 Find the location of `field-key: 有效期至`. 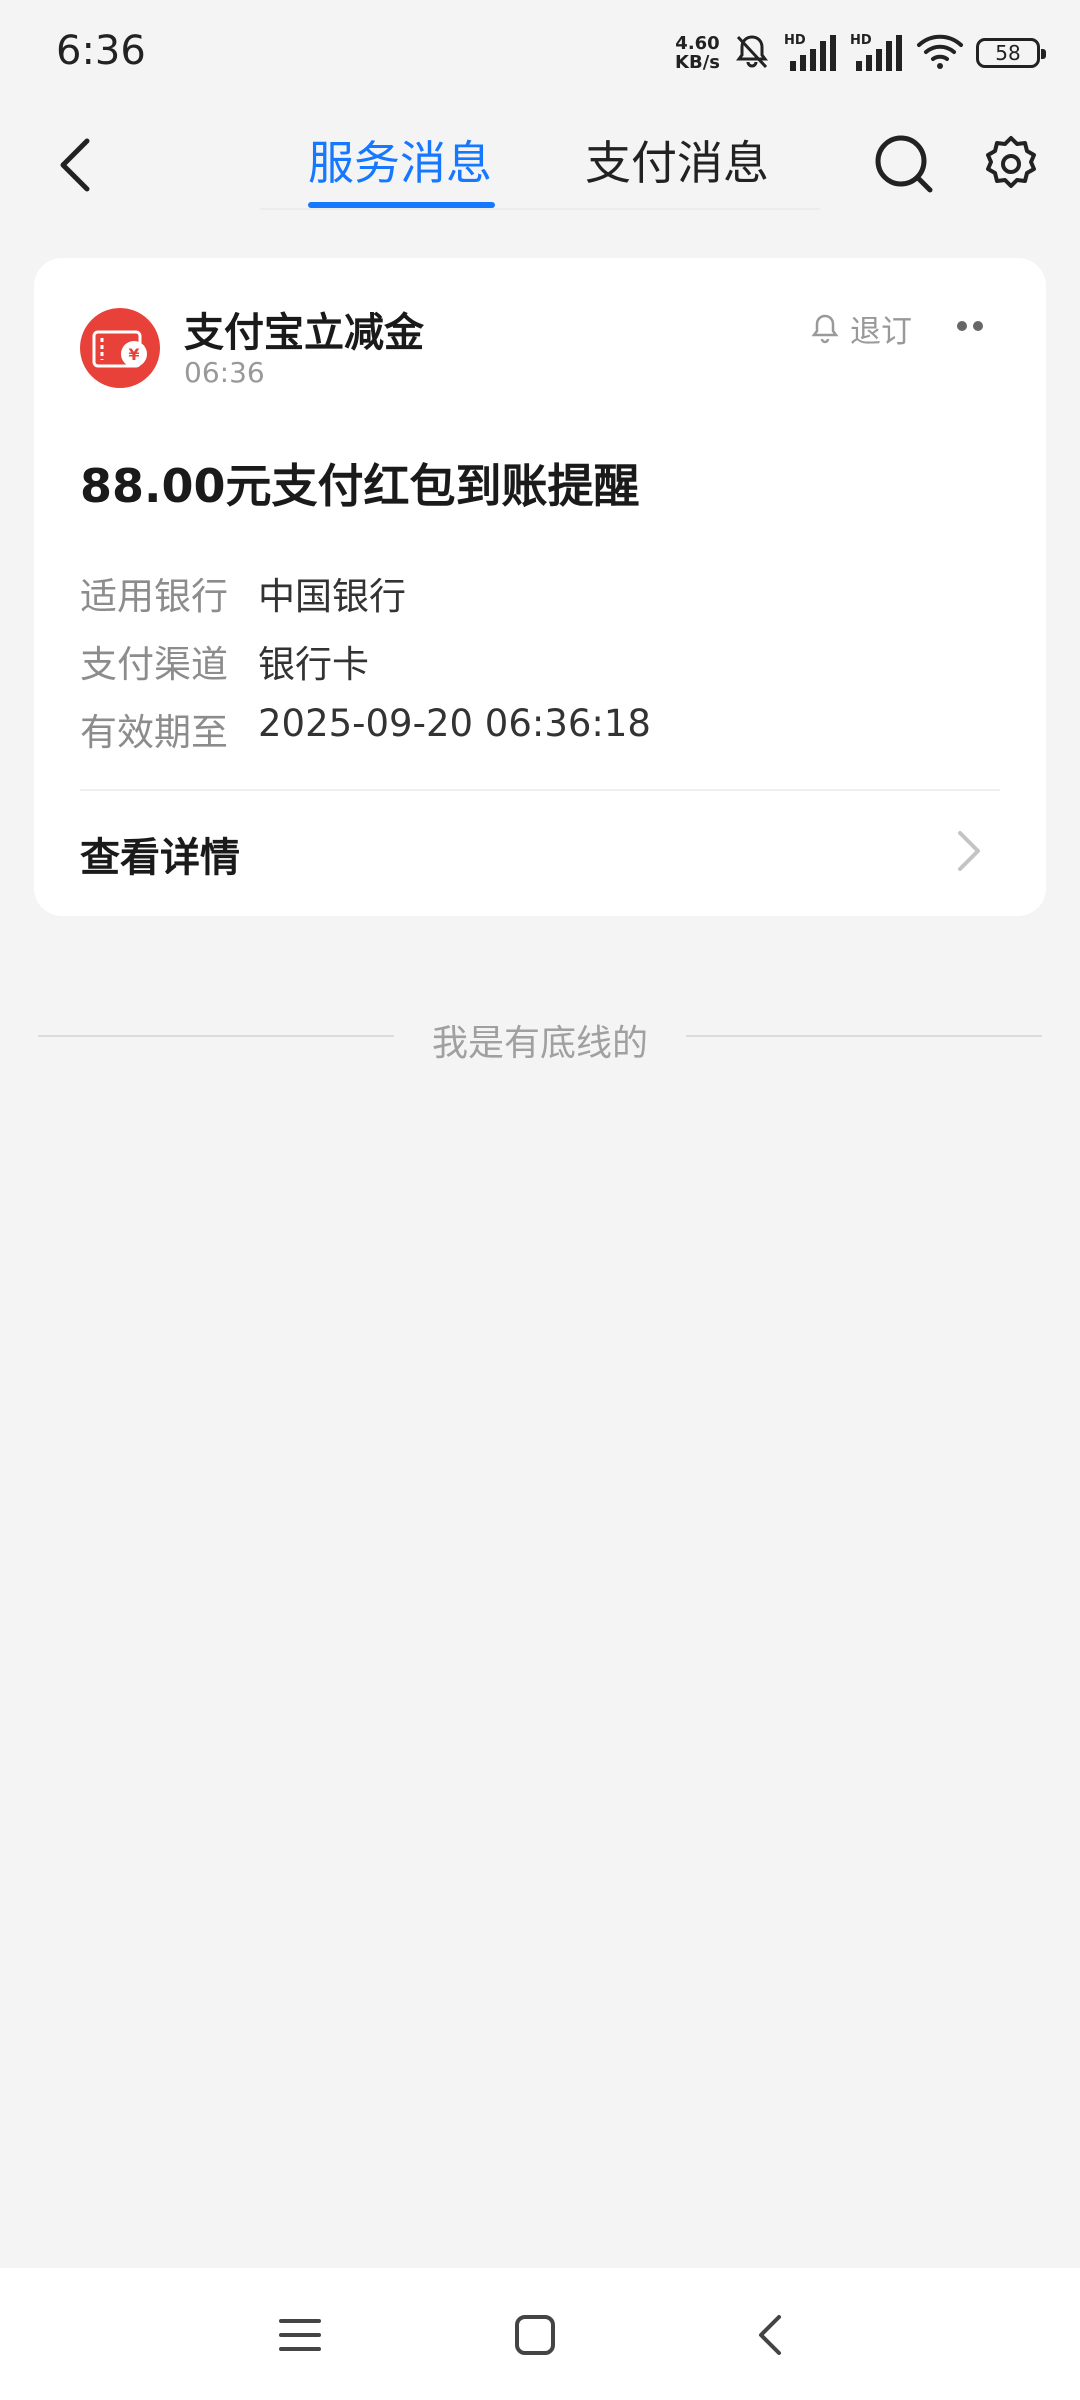

field-key: 有效期至 is located at coordinates (154, 732).